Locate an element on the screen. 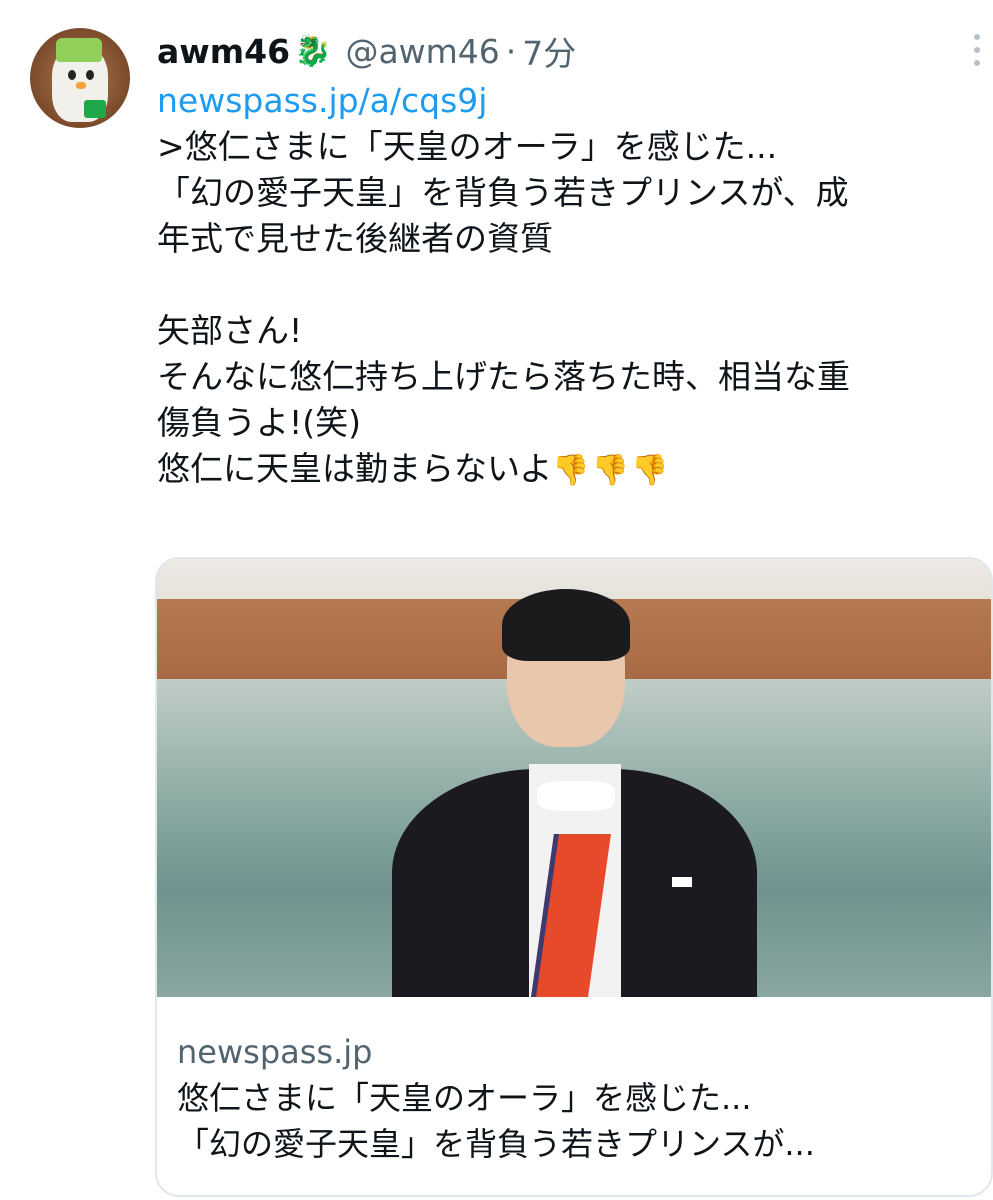 Image resolution: width=993 pixels, height=1200 pixels. avatar-mascot-tag is located at coordinates (95, 109).